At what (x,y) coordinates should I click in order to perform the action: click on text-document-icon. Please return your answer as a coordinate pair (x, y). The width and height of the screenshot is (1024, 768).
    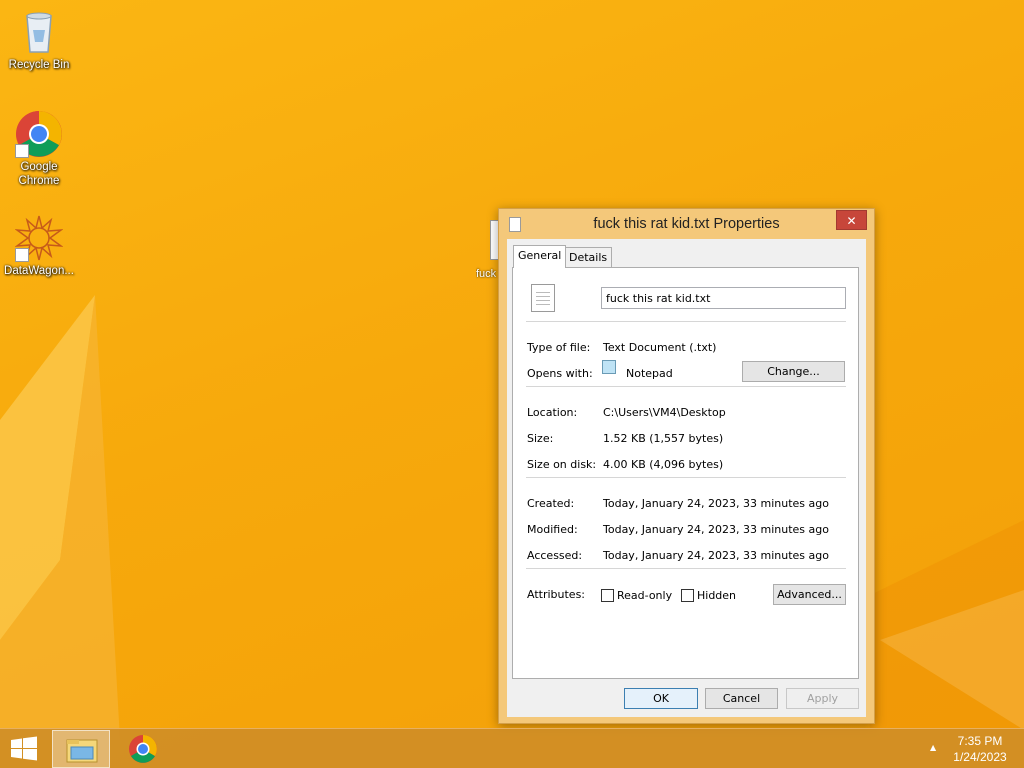
    Looking at the image, I should click on (543, 298).